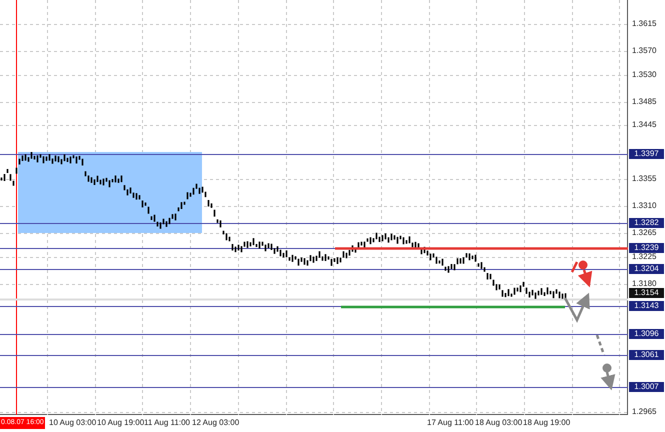 The height and width of the screenshot is (432, 665). I want to click on price-label: 1.3225, so click(644, 257).